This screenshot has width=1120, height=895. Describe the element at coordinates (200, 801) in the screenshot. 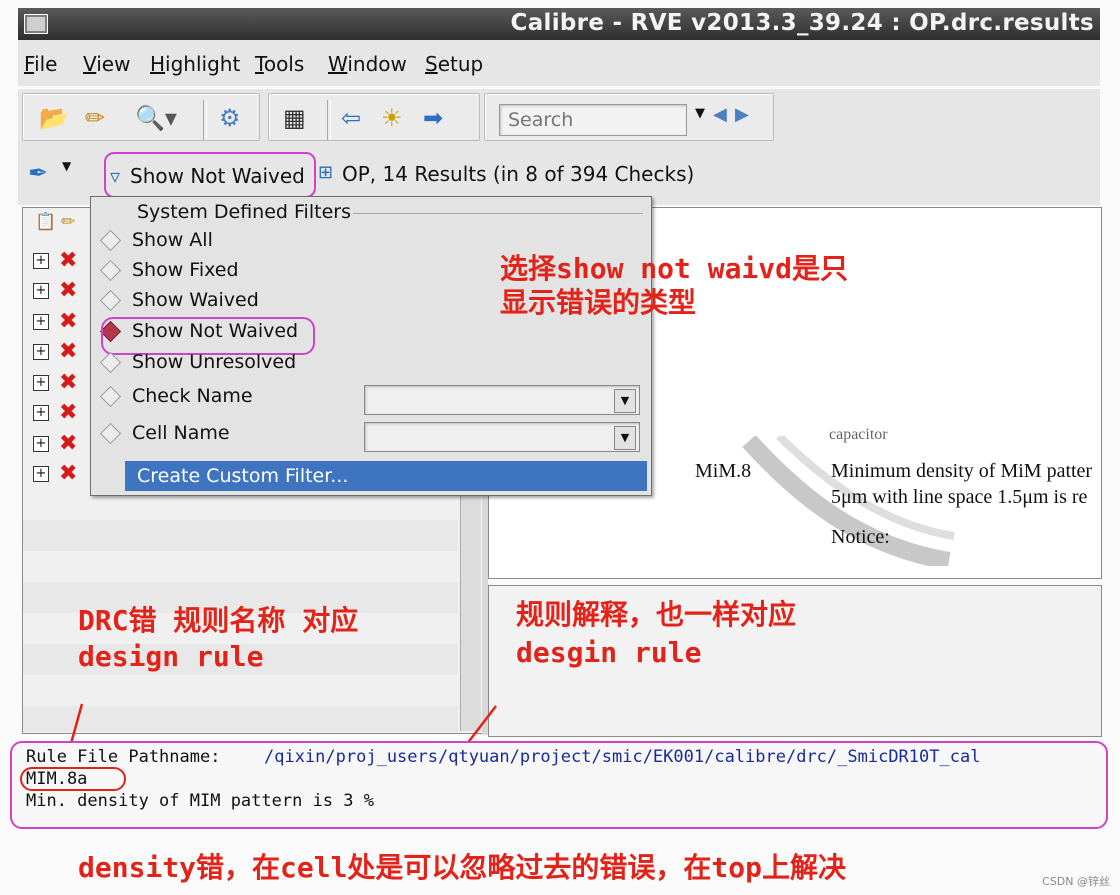

I see `rule-description: Min. density of MIM pattern is 3 %` at that location.